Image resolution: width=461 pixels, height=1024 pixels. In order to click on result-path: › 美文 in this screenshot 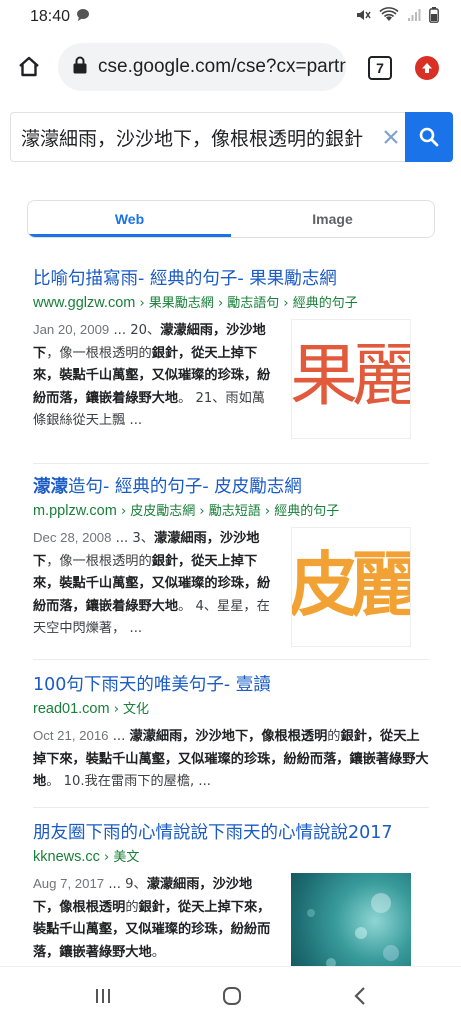, I will do `click(119, 857)`.